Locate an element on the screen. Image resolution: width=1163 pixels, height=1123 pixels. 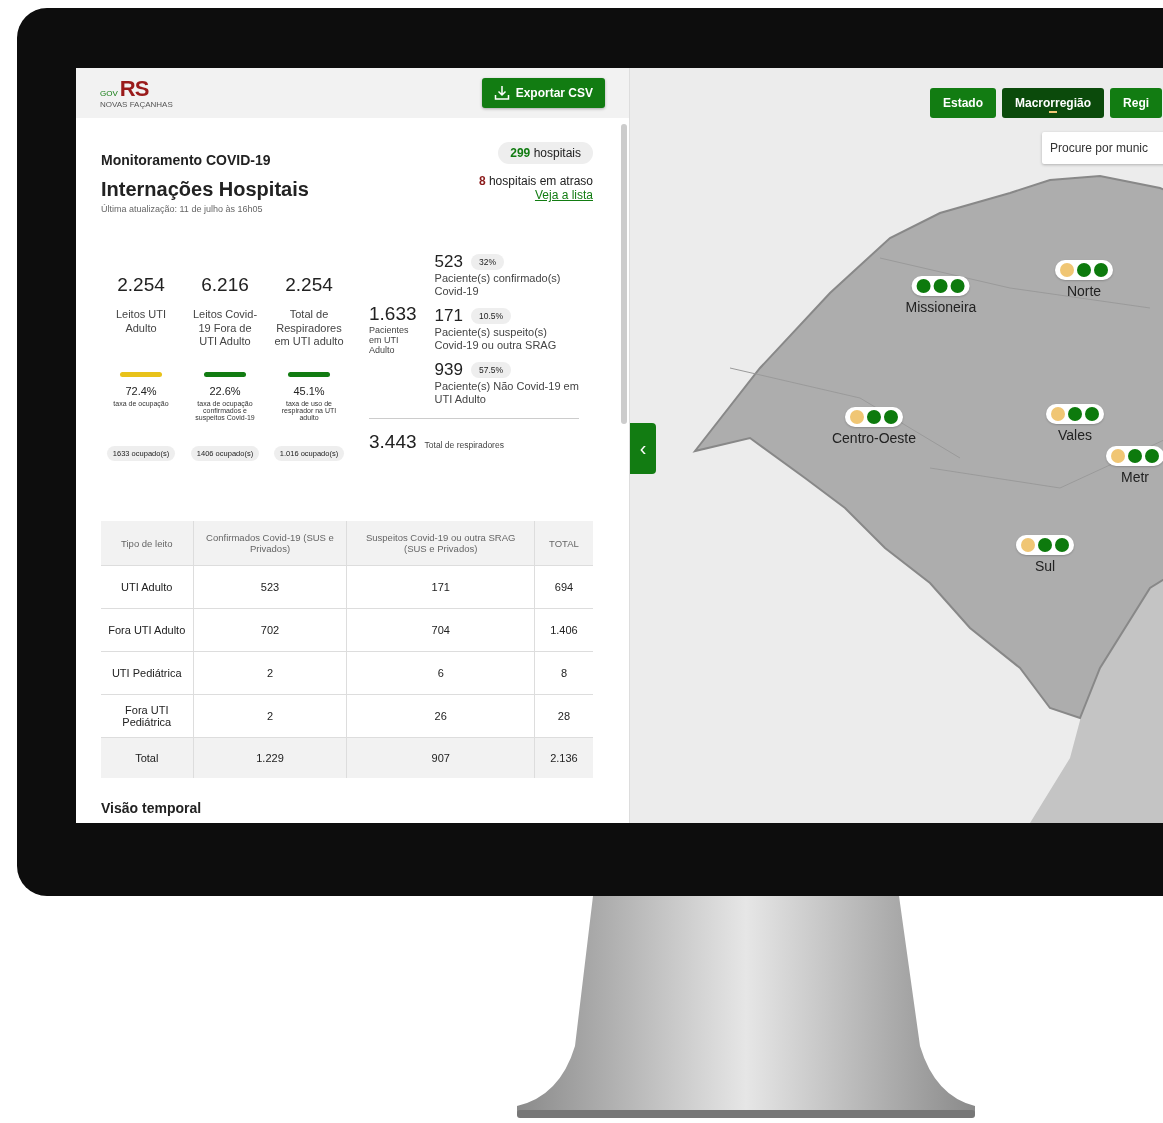
rate-value: 45.1% is located at coordinates (309, 391).